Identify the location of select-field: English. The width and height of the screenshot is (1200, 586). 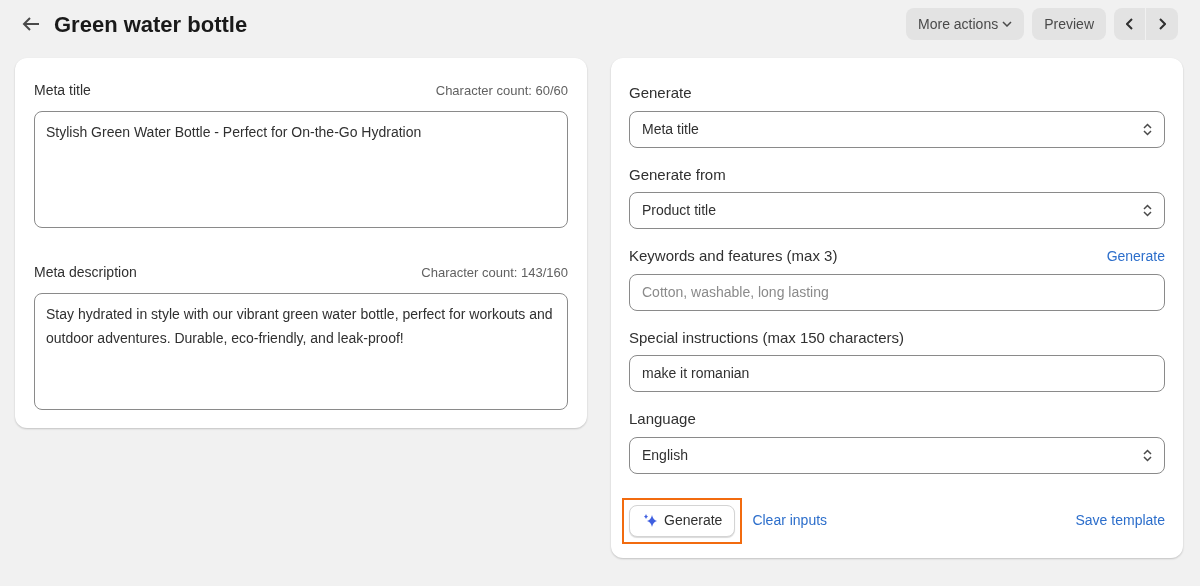
(897, 455).